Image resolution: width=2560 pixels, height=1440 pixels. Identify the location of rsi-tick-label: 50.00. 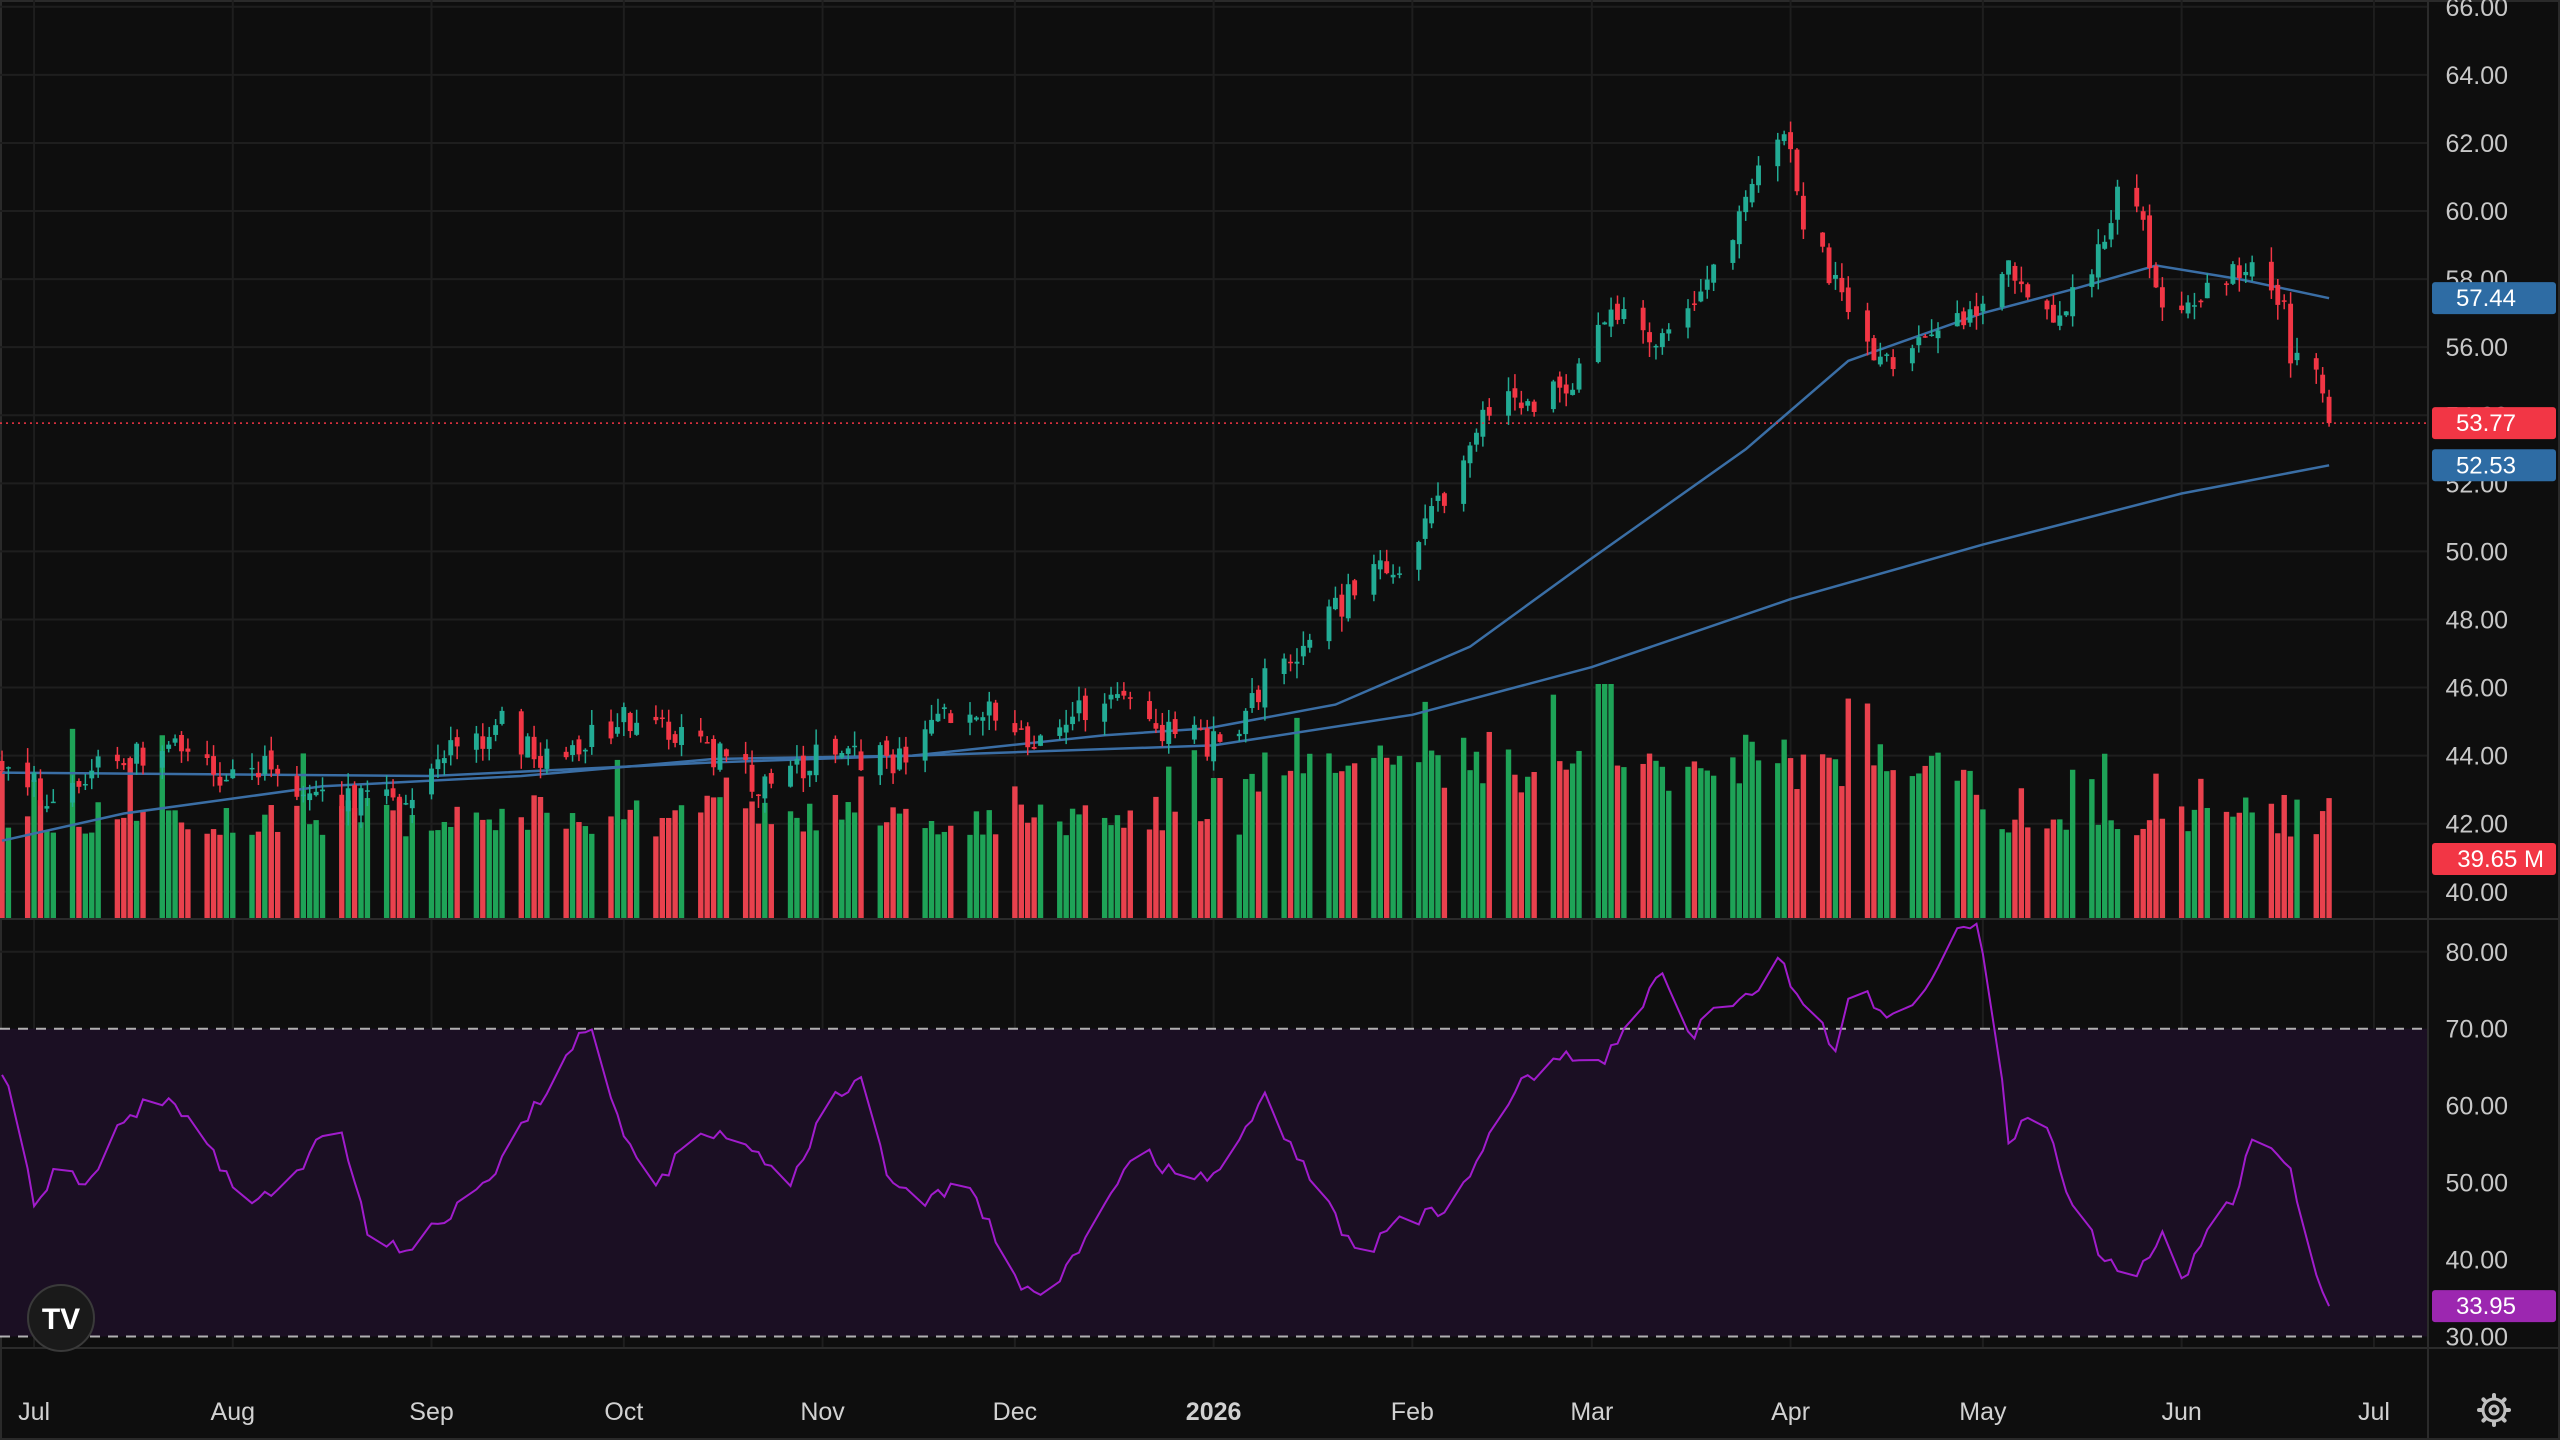
(2476, 1184).